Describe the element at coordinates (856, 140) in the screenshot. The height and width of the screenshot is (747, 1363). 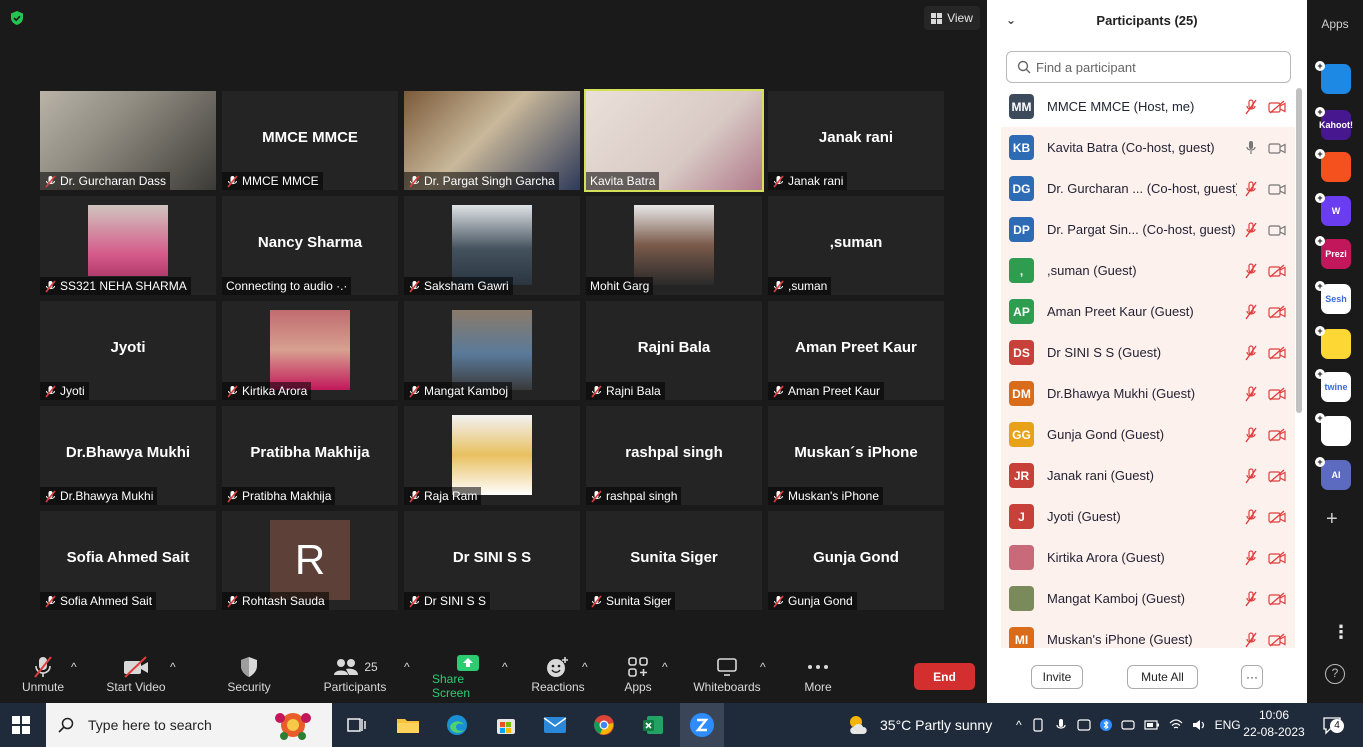
I see `participant-video-tile: Janak rani Janak rani` at that location.